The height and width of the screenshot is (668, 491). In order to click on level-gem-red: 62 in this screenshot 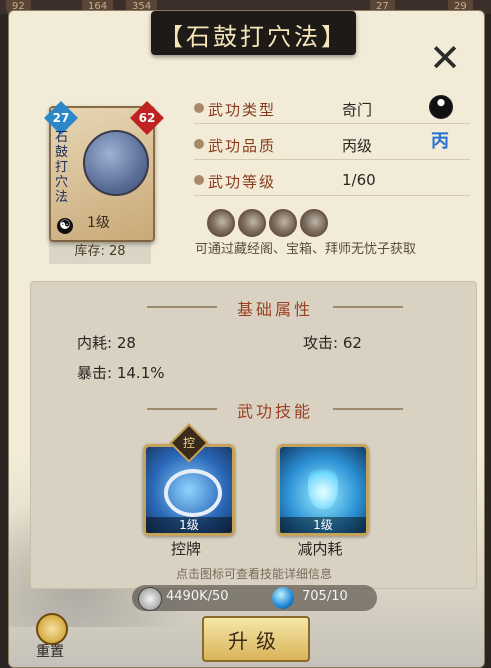, I will do `click(147, 118)`.